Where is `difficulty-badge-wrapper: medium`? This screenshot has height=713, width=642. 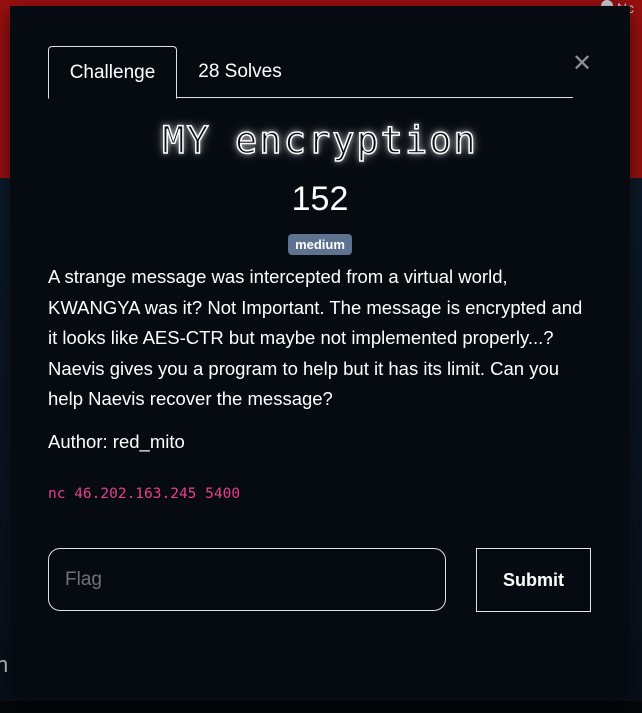
difficulty-badge-wrapper: medium is located at coordinates (320, 244).